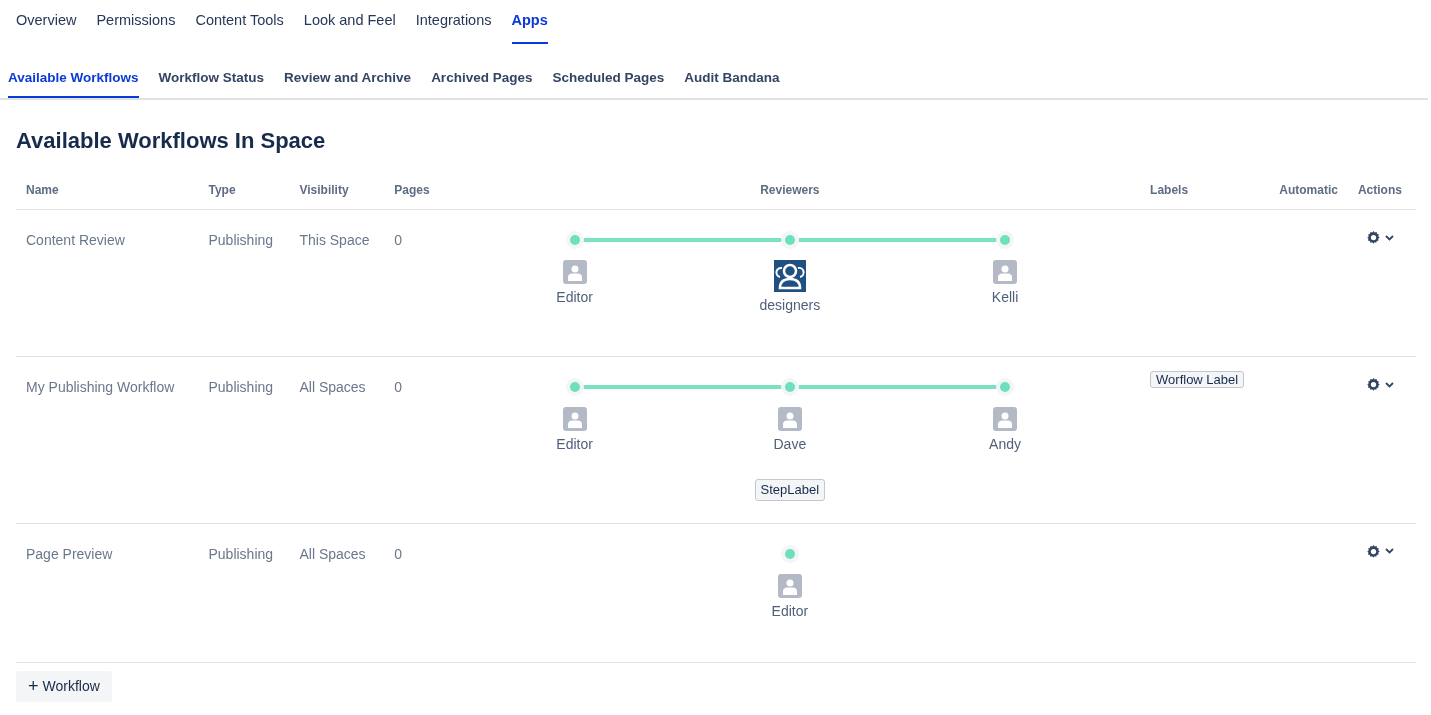 The height and width of the screenshot is (715, 1431). I want to click on column-header: Visibility, so click(337, 195).